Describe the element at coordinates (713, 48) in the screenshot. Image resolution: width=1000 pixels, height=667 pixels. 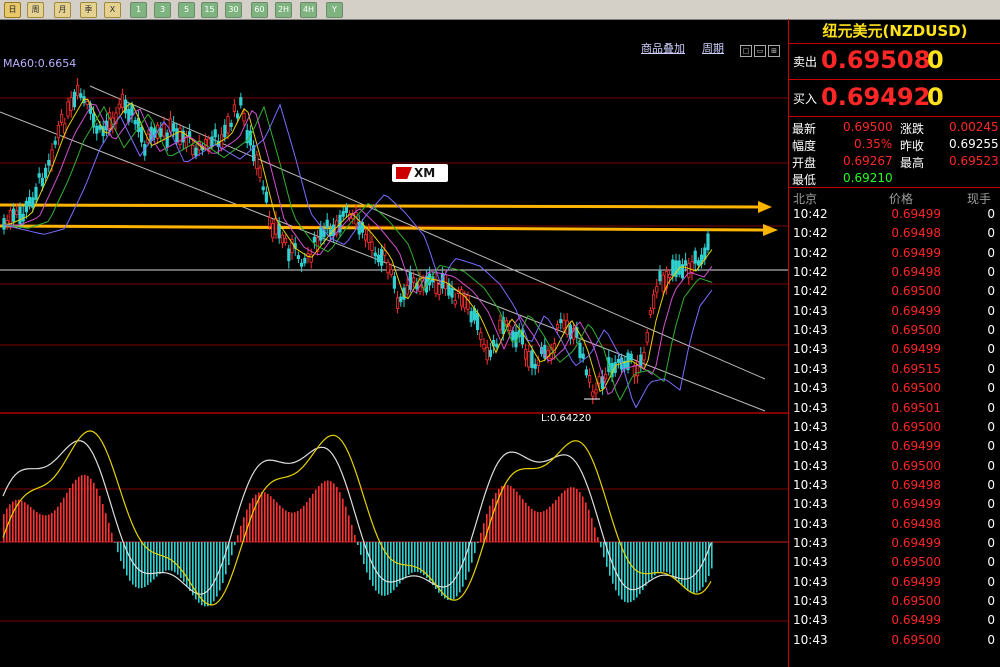
I see `period-link: 周期` at that location.